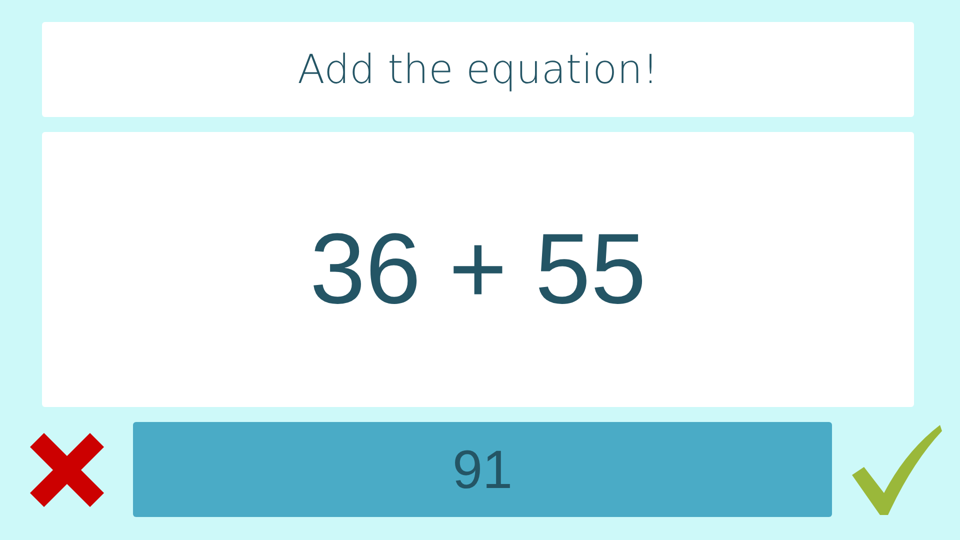 The height and width of the screenshot is (540, 960). I want to click on instruction-text: Add the equation!, so click(478, 69).